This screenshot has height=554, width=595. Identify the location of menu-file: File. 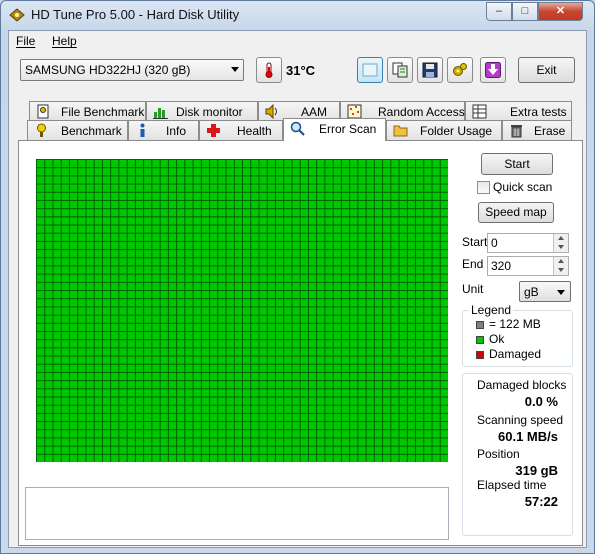
(25, 41).